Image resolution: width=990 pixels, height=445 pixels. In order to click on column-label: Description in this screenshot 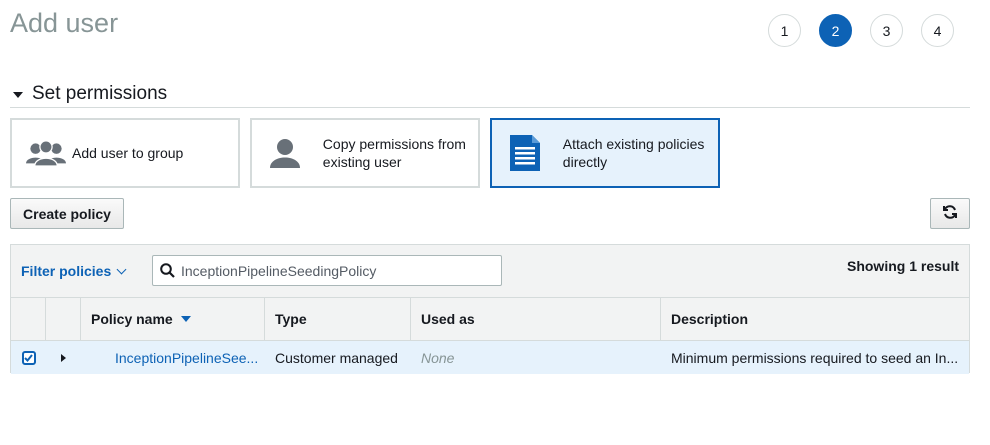, I will do `click(710, 319)`.